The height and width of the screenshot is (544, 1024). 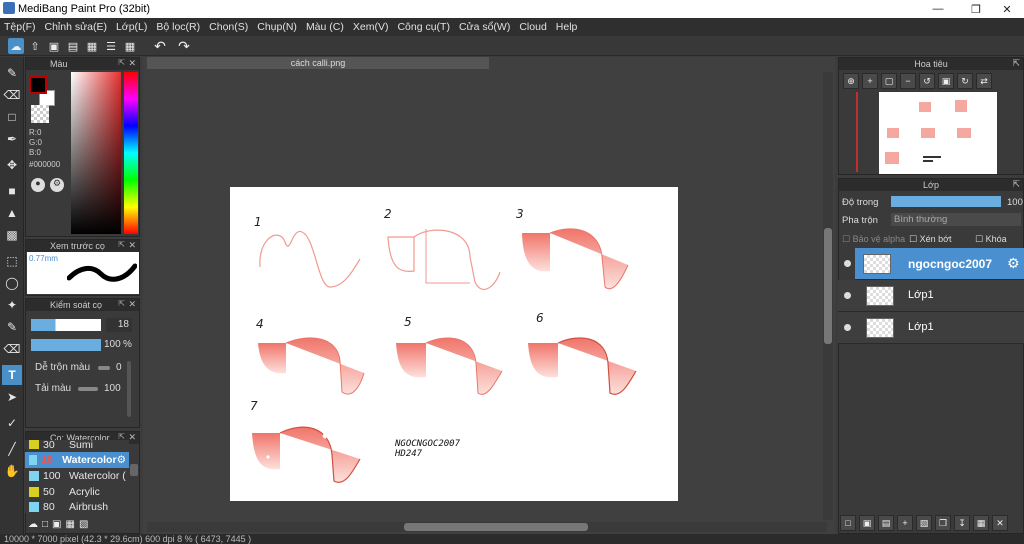 I want to click on brush-list-item: 30 Sumi, so click(x=77, y=444).